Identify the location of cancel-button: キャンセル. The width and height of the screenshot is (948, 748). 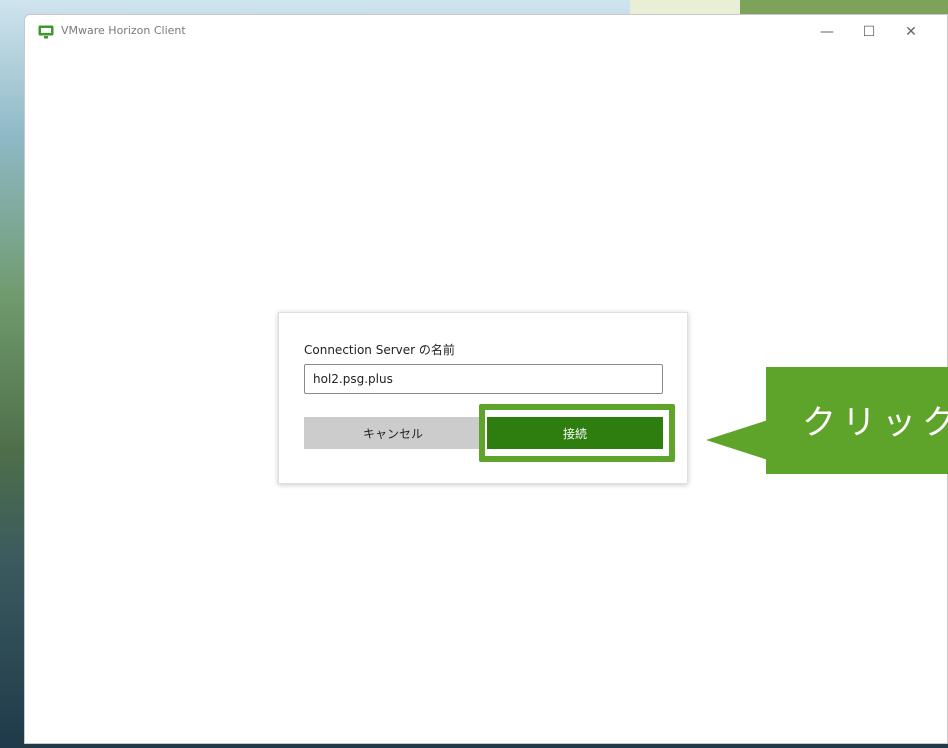
(393, 433).